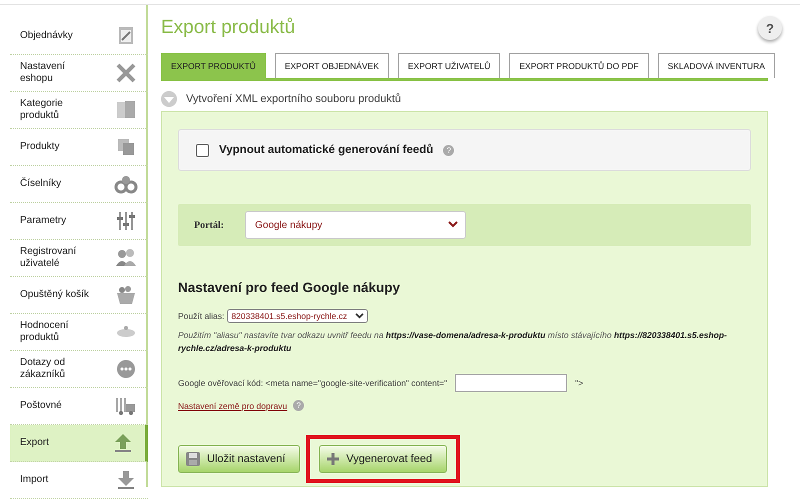 Image resolution: width=800 pixels, height=499 pixels. What do you see at coordinates (201, 316) in the screenshot?
I see `field-label: Použít alias:` at bounding box center [201, 316].